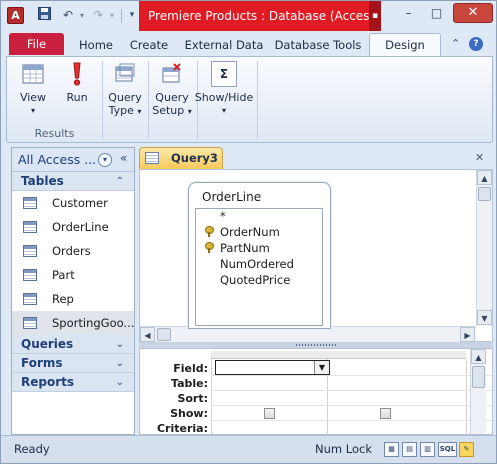 The width and height of the screenshot is (497, 464). Describe the element at coordinates (73, 299) in the screenshot. I see `nav-item-rep: Rep` at that location.